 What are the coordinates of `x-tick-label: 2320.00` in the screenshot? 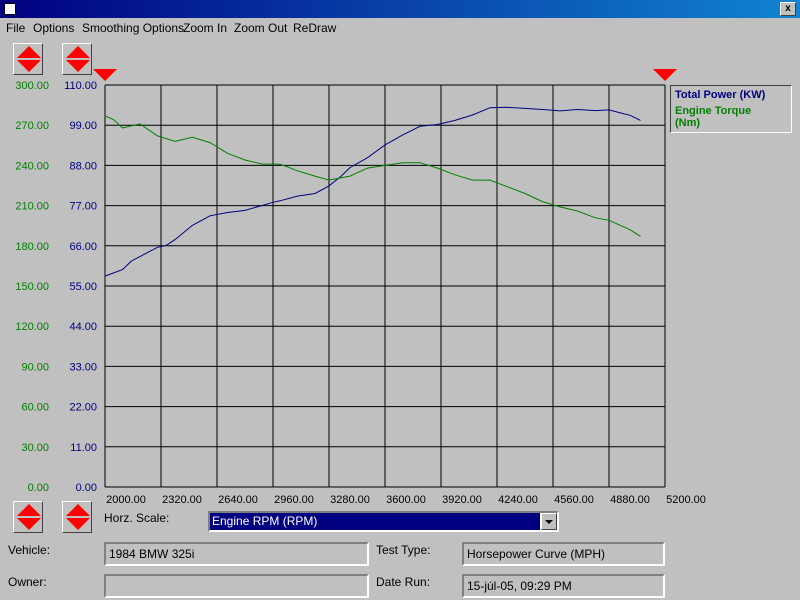 It's located at (182, 500).